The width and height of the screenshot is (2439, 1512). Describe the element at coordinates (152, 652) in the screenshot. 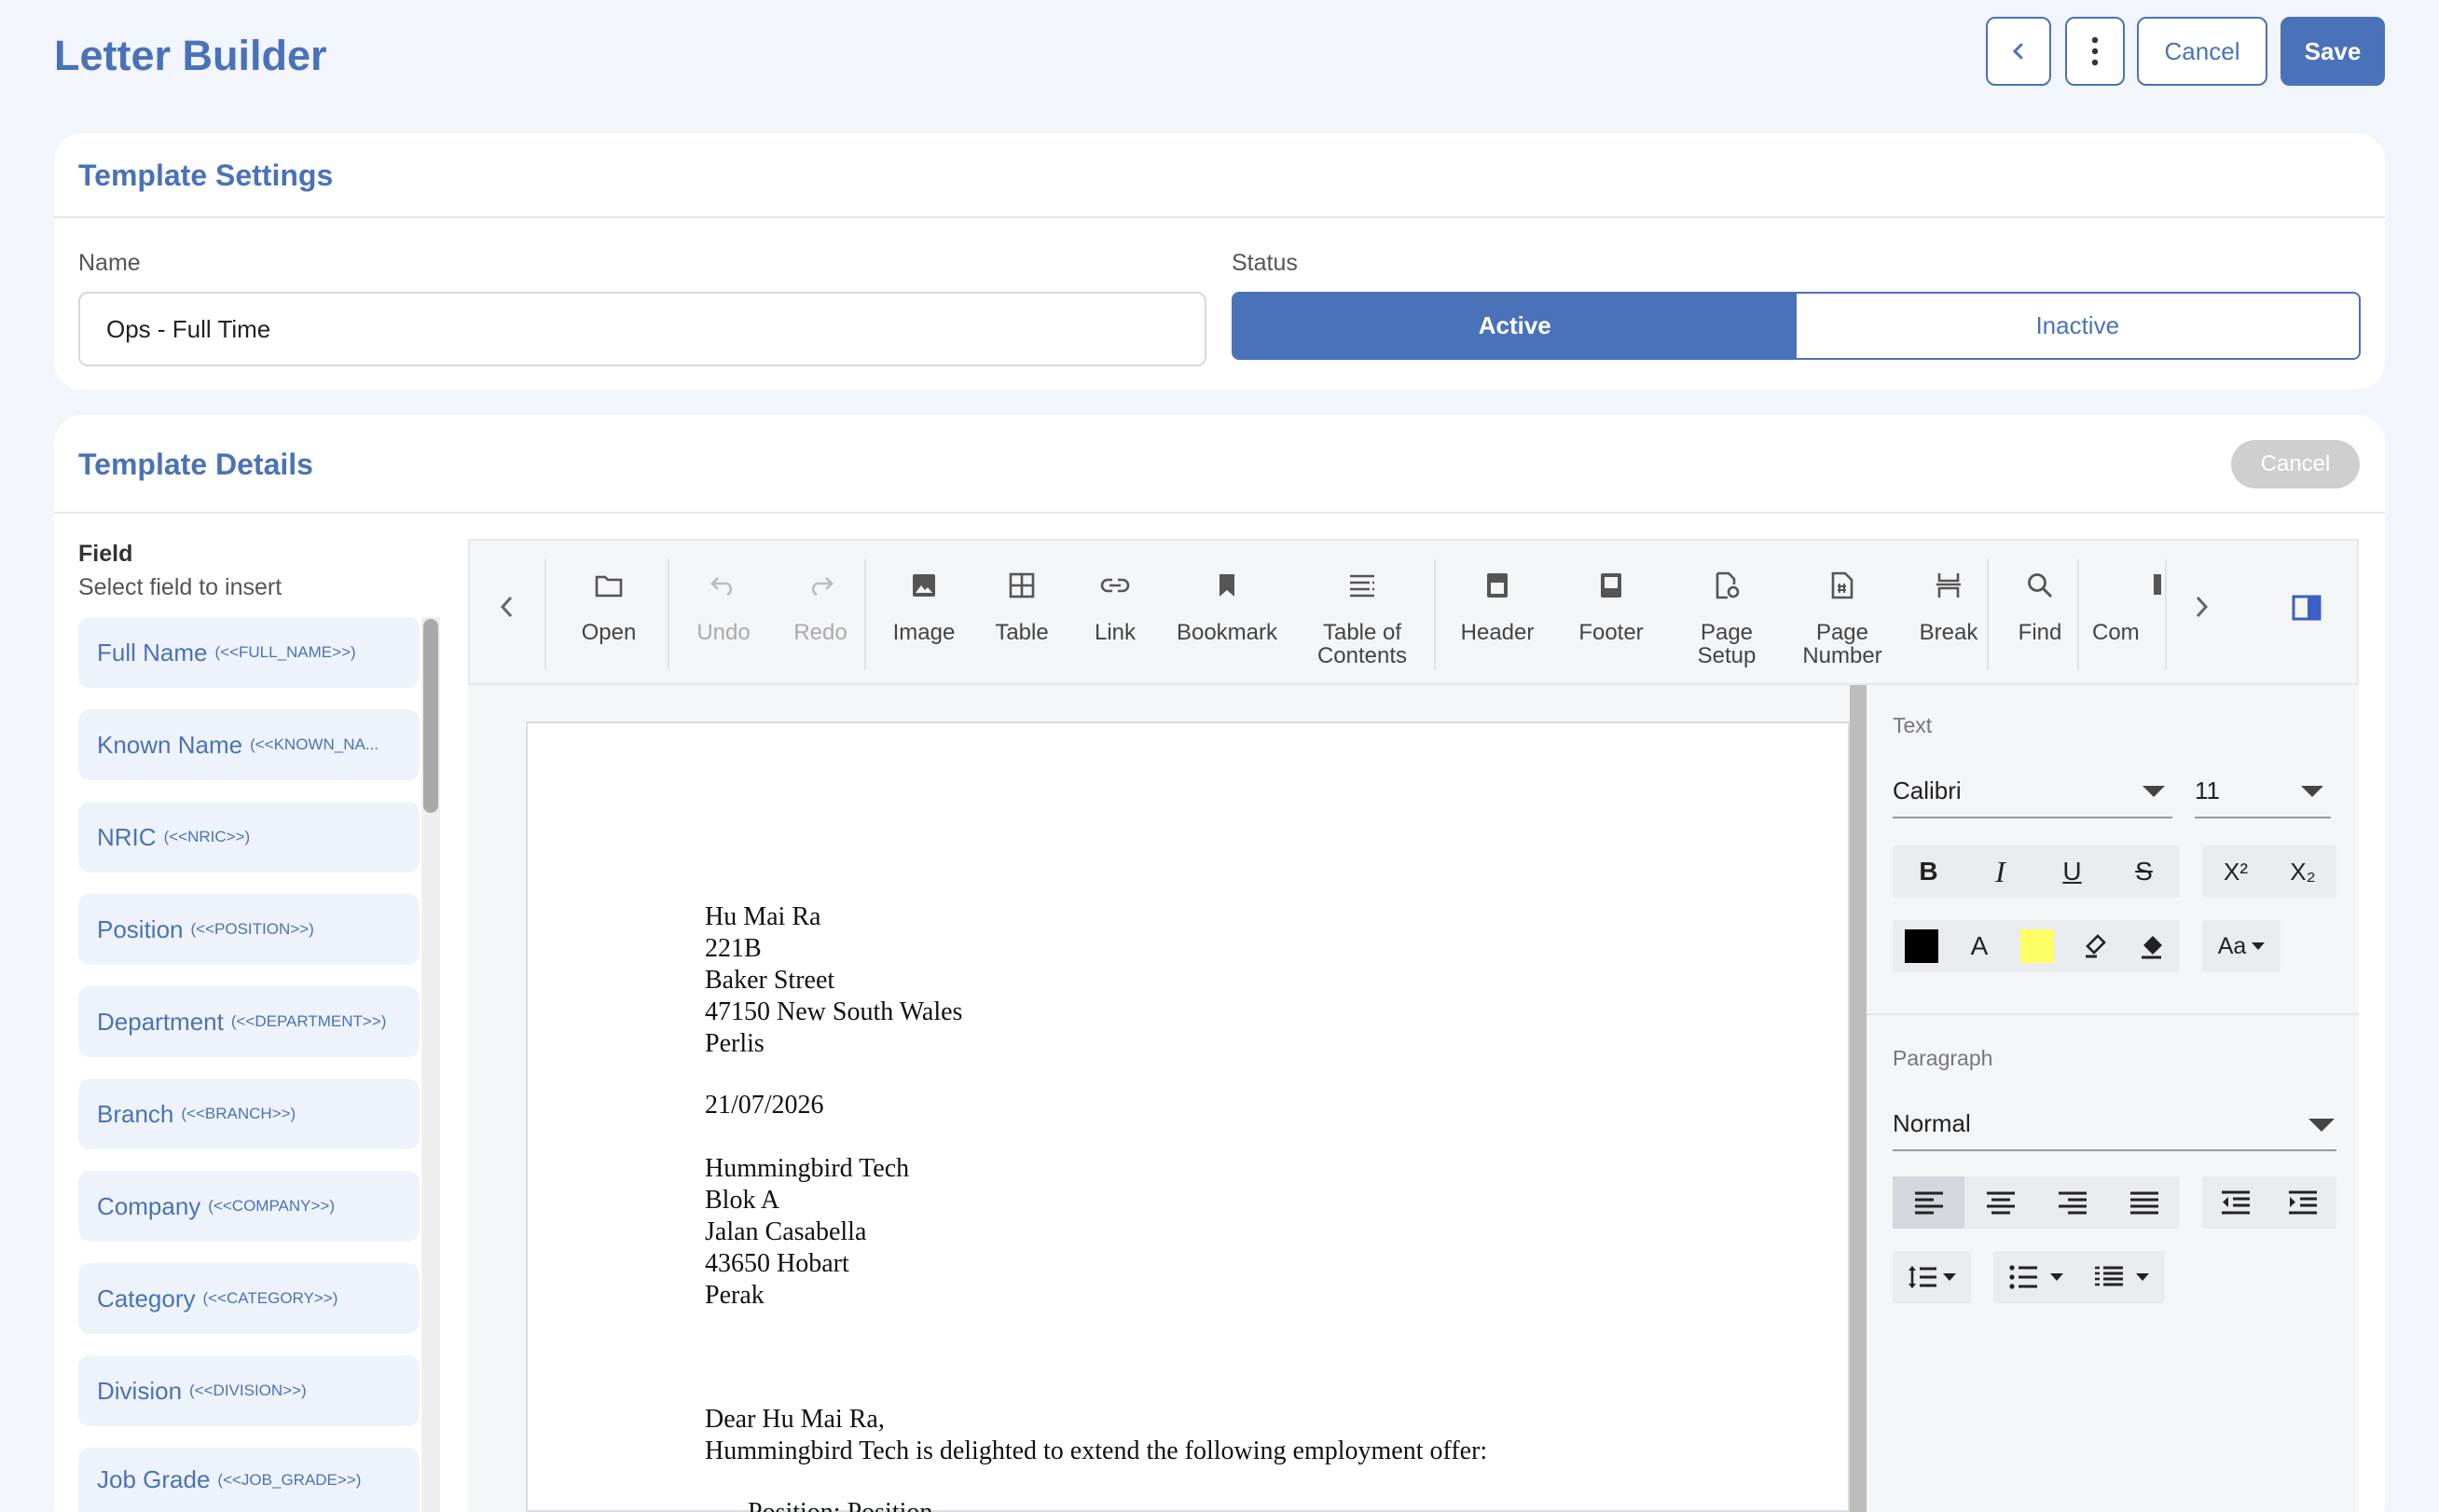

I see `field-name: Full Name` at that location.